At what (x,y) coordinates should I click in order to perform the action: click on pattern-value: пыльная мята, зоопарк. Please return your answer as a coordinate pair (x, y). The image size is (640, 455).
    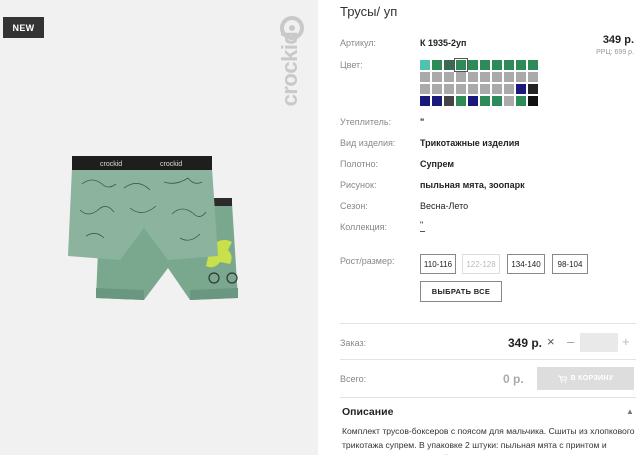
    Looking at the image, I should click on (472, 185).